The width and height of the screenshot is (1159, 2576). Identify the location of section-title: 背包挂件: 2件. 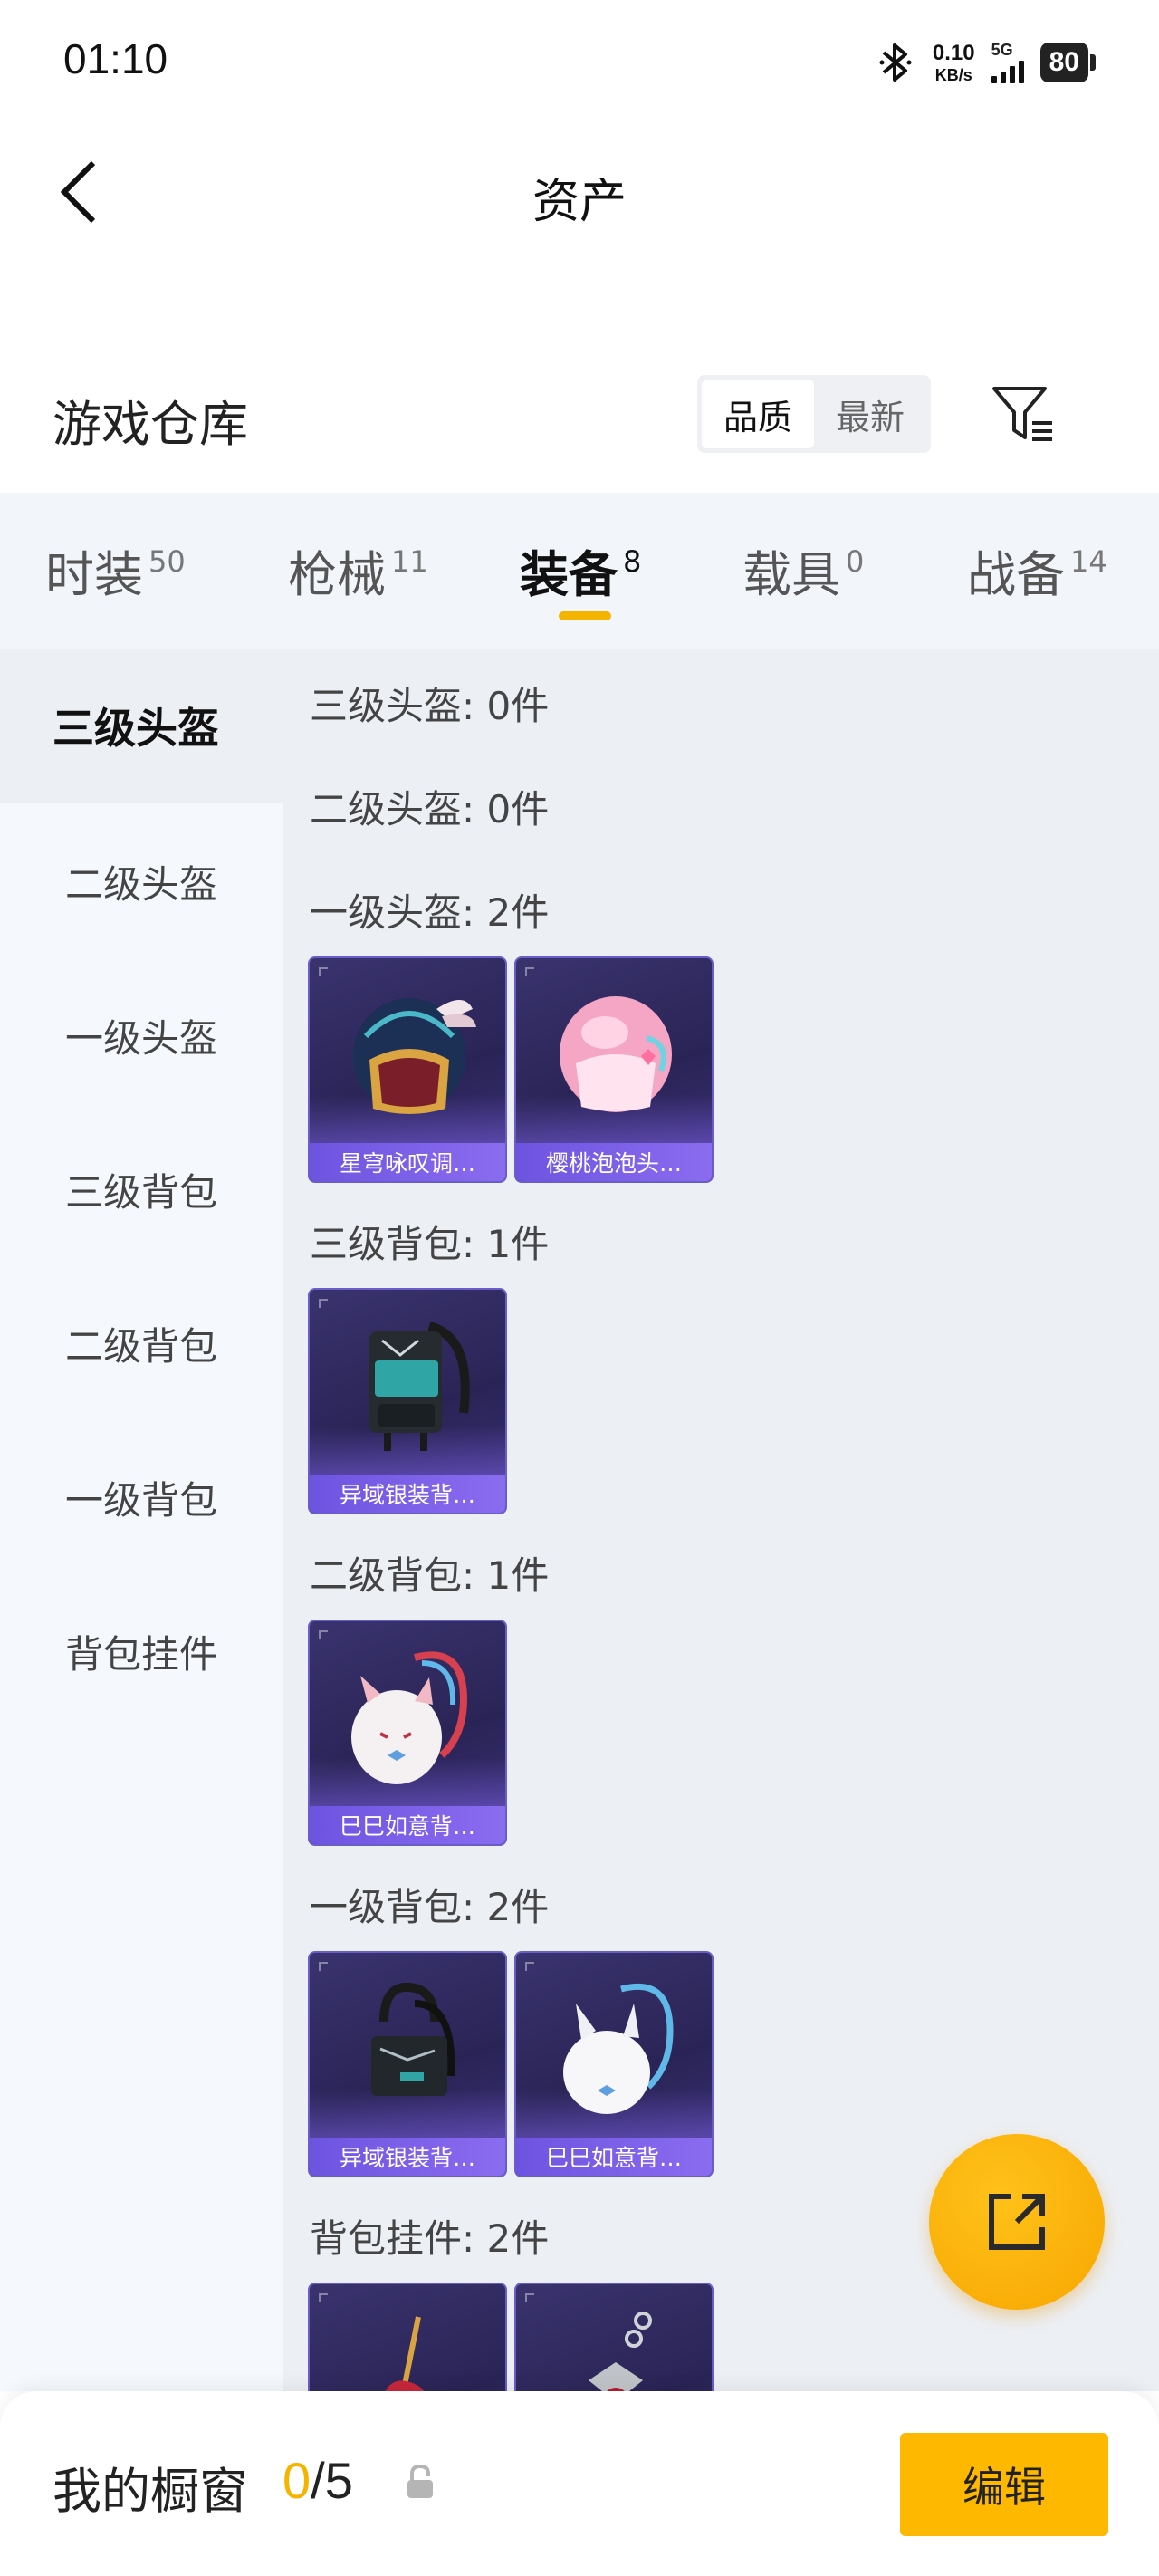
(430, 2238).